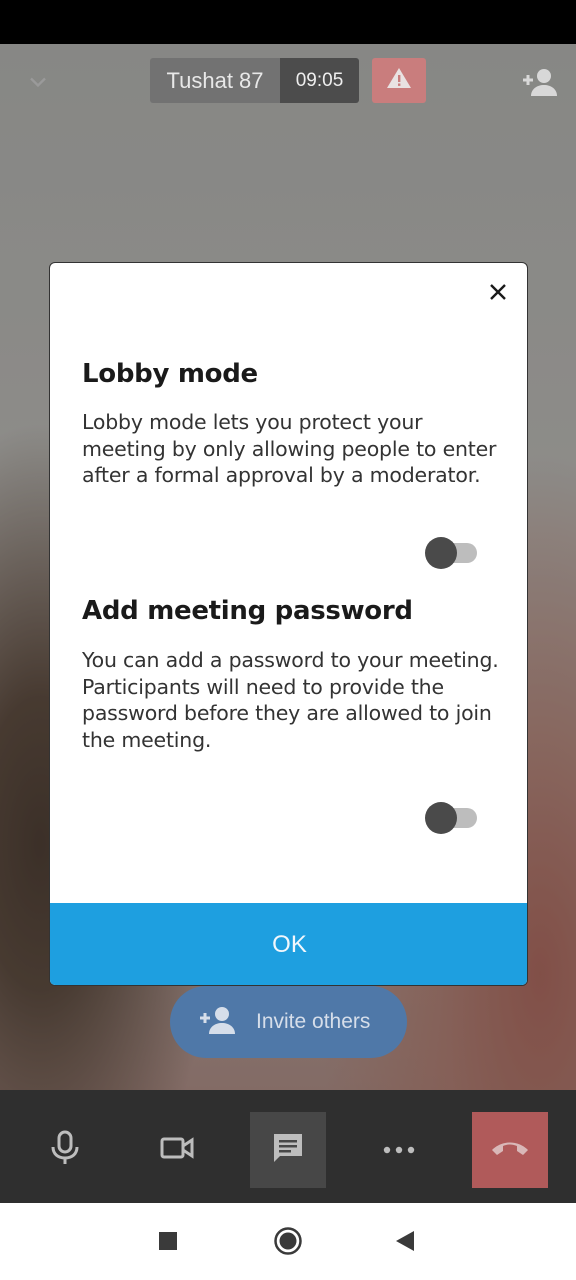 Image resolution: width=576 pixels, height=1280 pixels. I want to click on conference-info: Tushat 87 09:05, so click(254, 80).